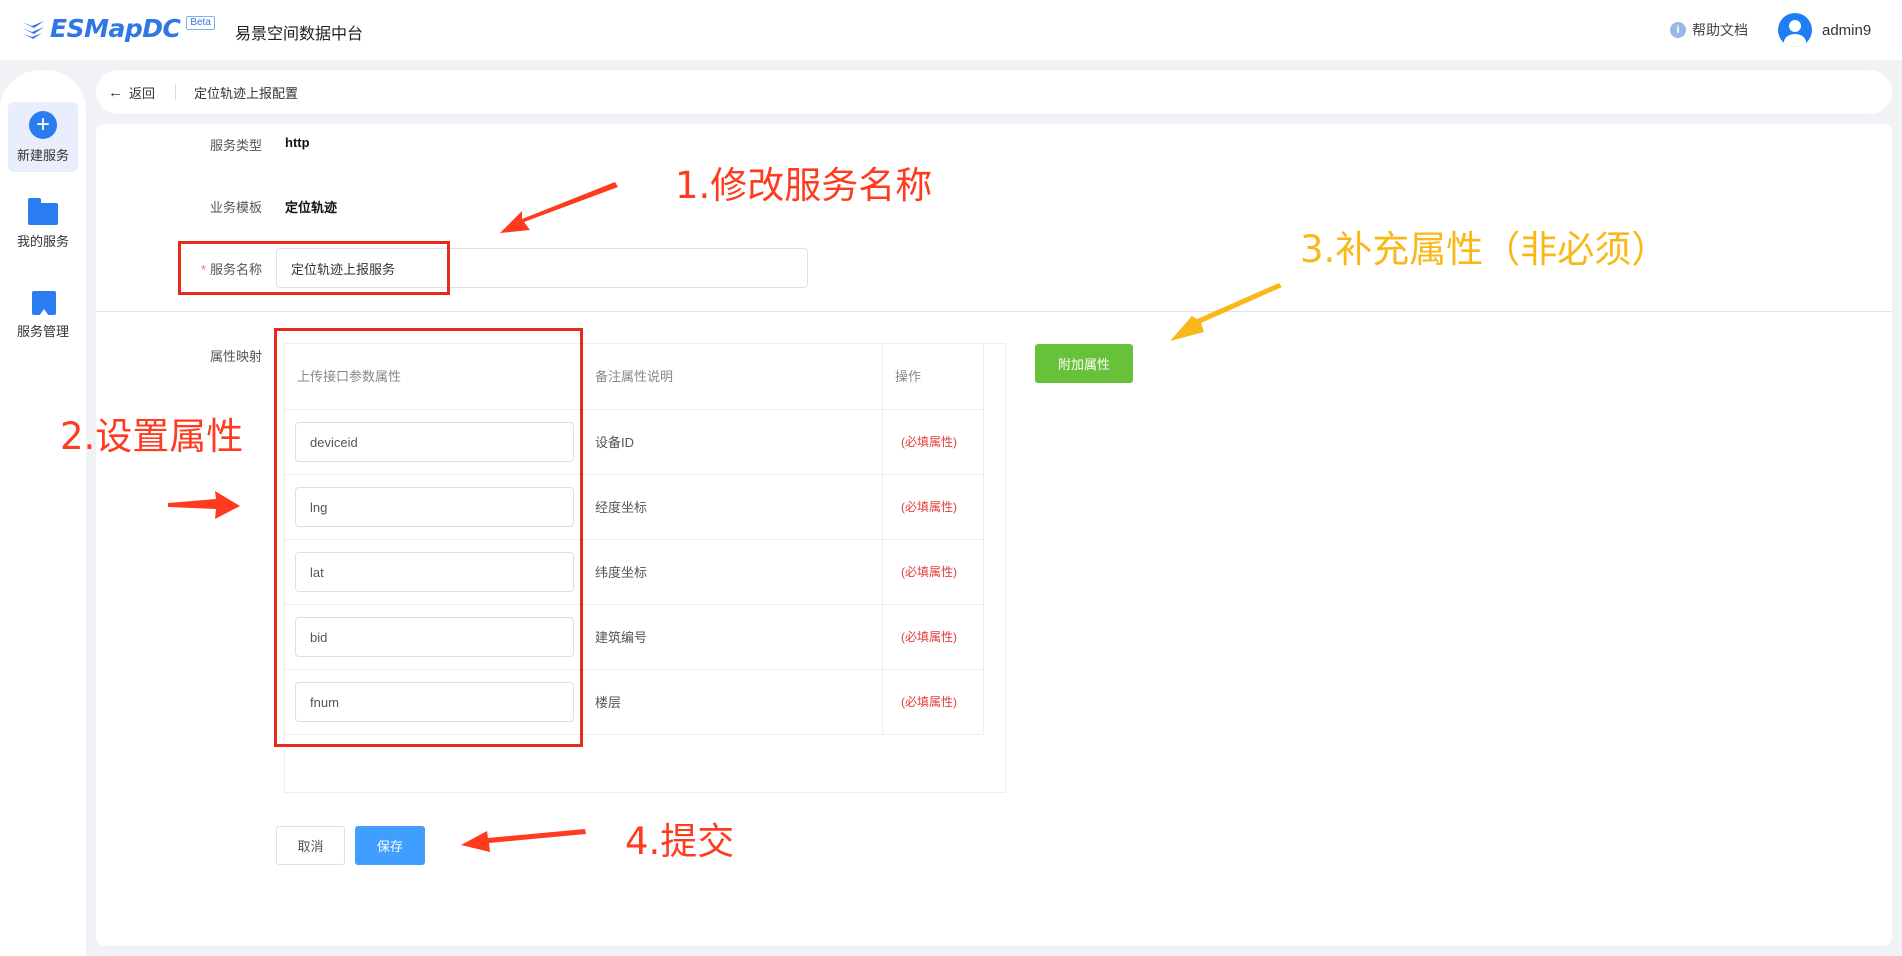  What do you see at coordinates (235, 207) in the screenshot?
I see `template-label: 业务模板` at bounding box center [235, 207].